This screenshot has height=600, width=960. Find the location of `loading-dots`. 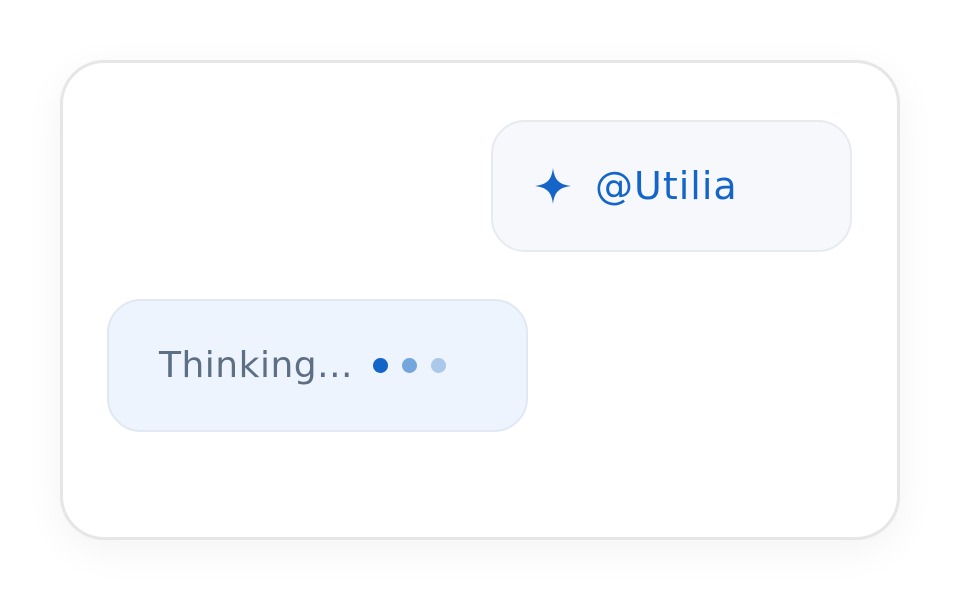

loading-dots is located at coordinates (409, 365).